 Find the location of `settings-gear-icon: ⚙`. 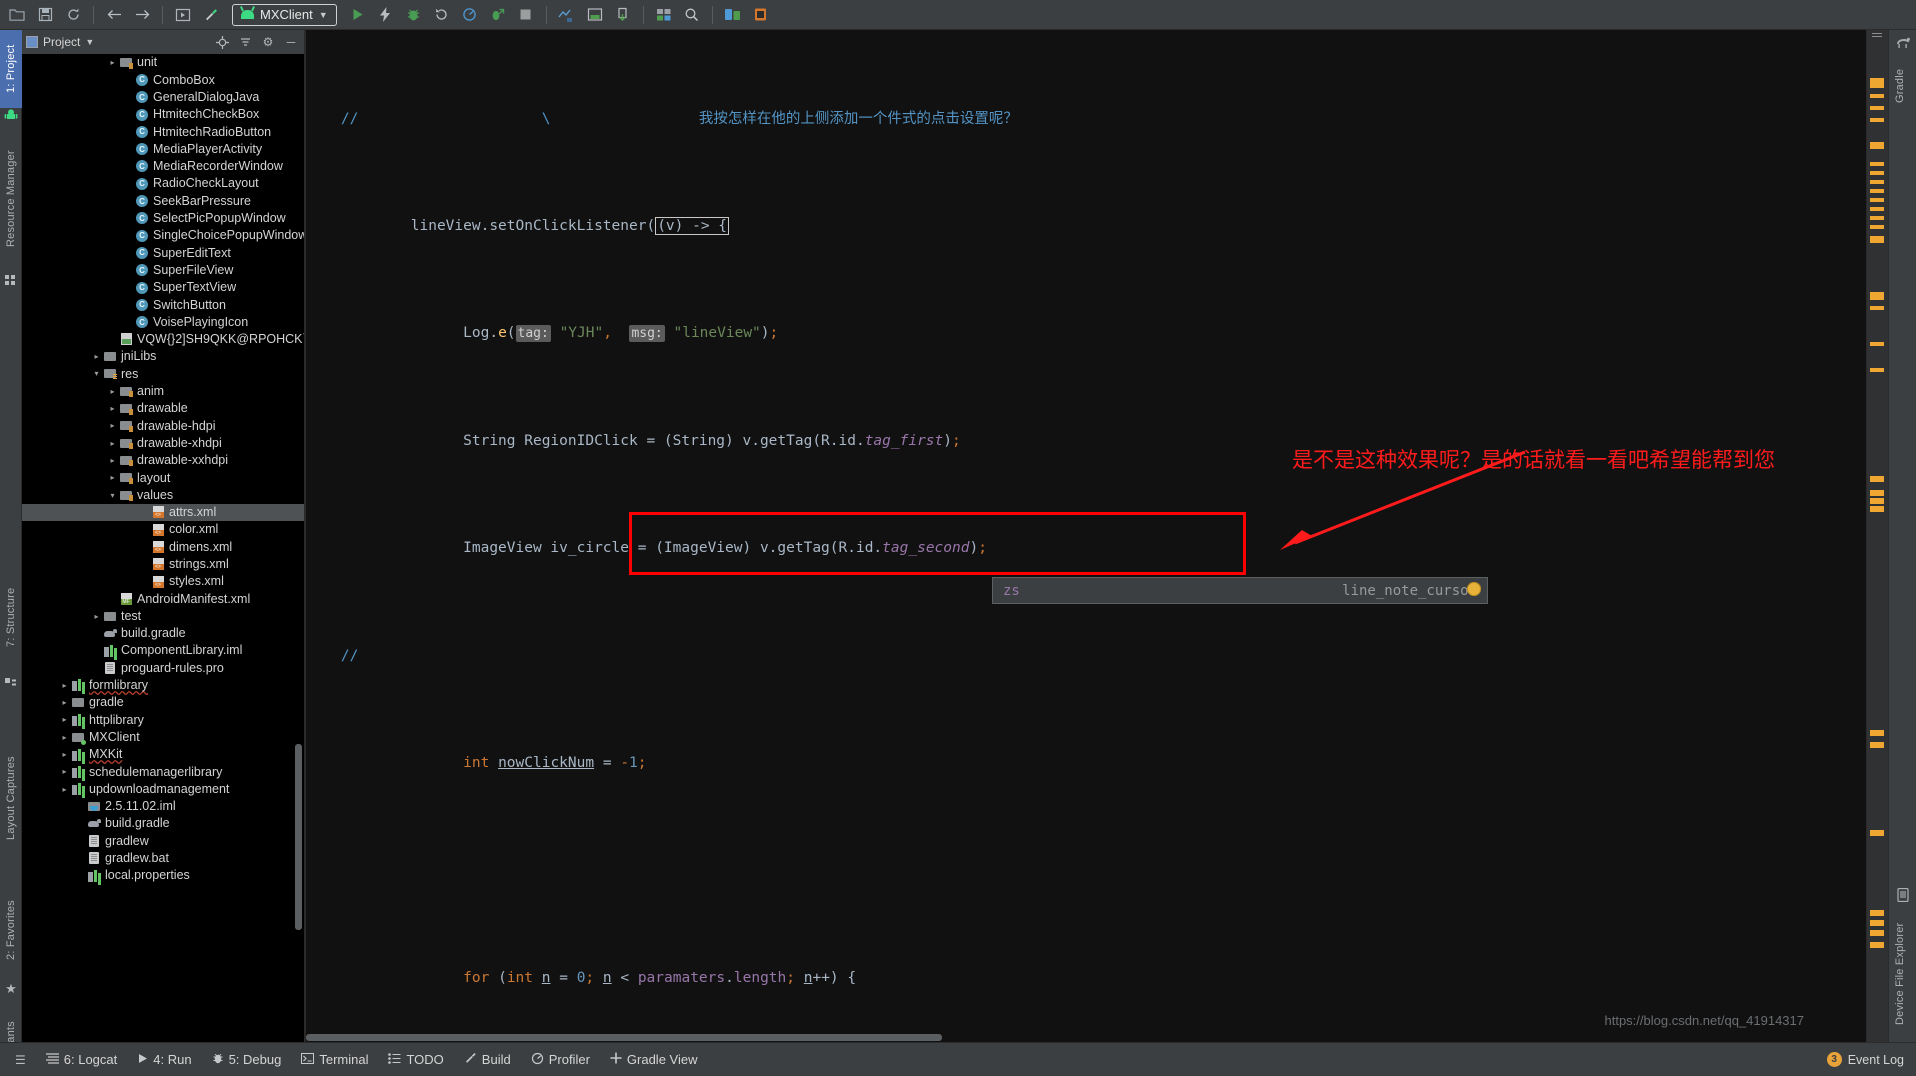

settings-gear-icon: ⚙ is located at coordinates (268, 42).